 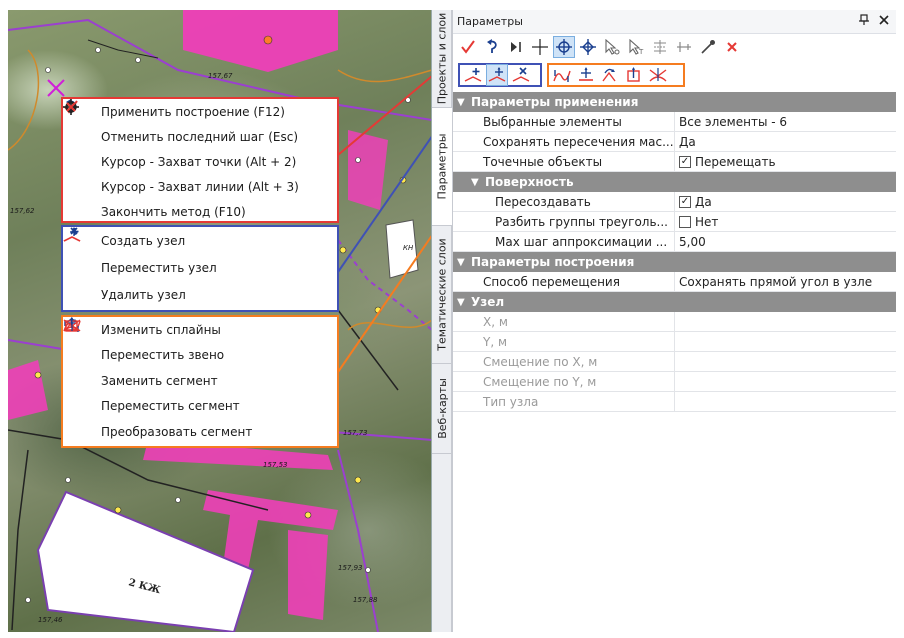 I want to click on map-label: 157,88, so click(x=365, y=600).